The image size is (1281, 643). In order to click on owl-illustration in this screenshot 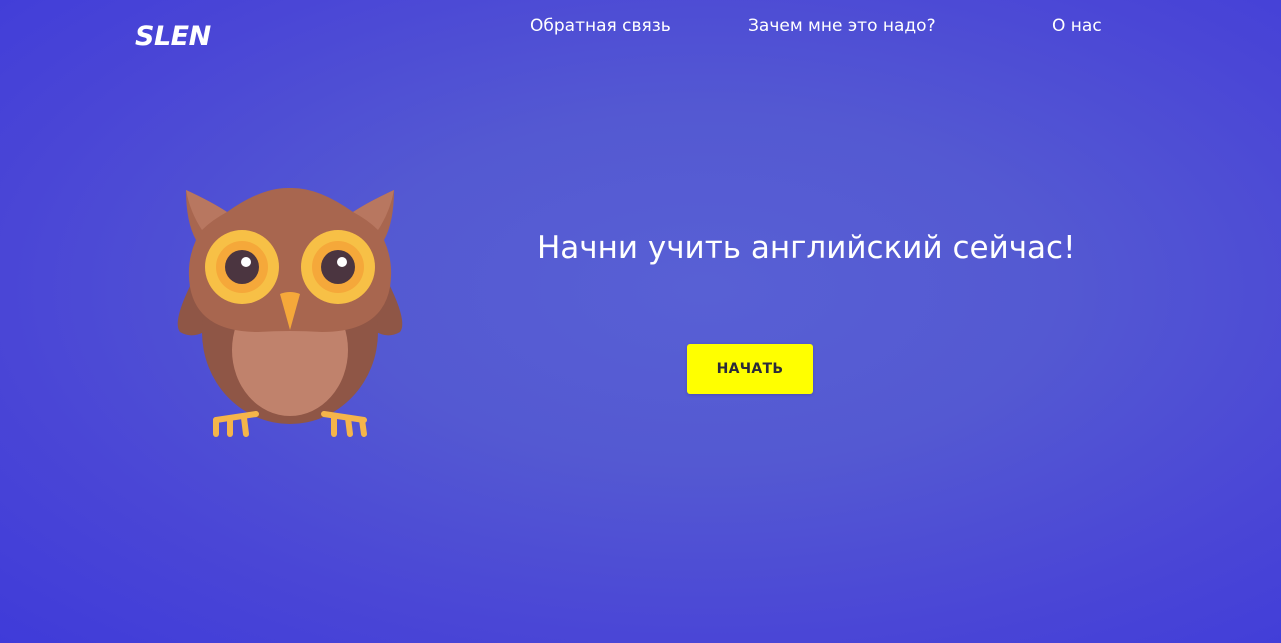, I will do `click(290, 312)`.